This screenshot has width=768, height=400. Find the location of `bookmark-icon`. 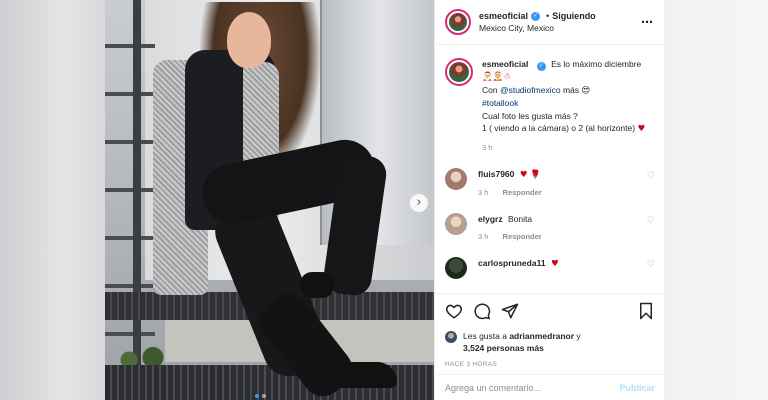

bookmark-icon is located at coordinates (646, 311).